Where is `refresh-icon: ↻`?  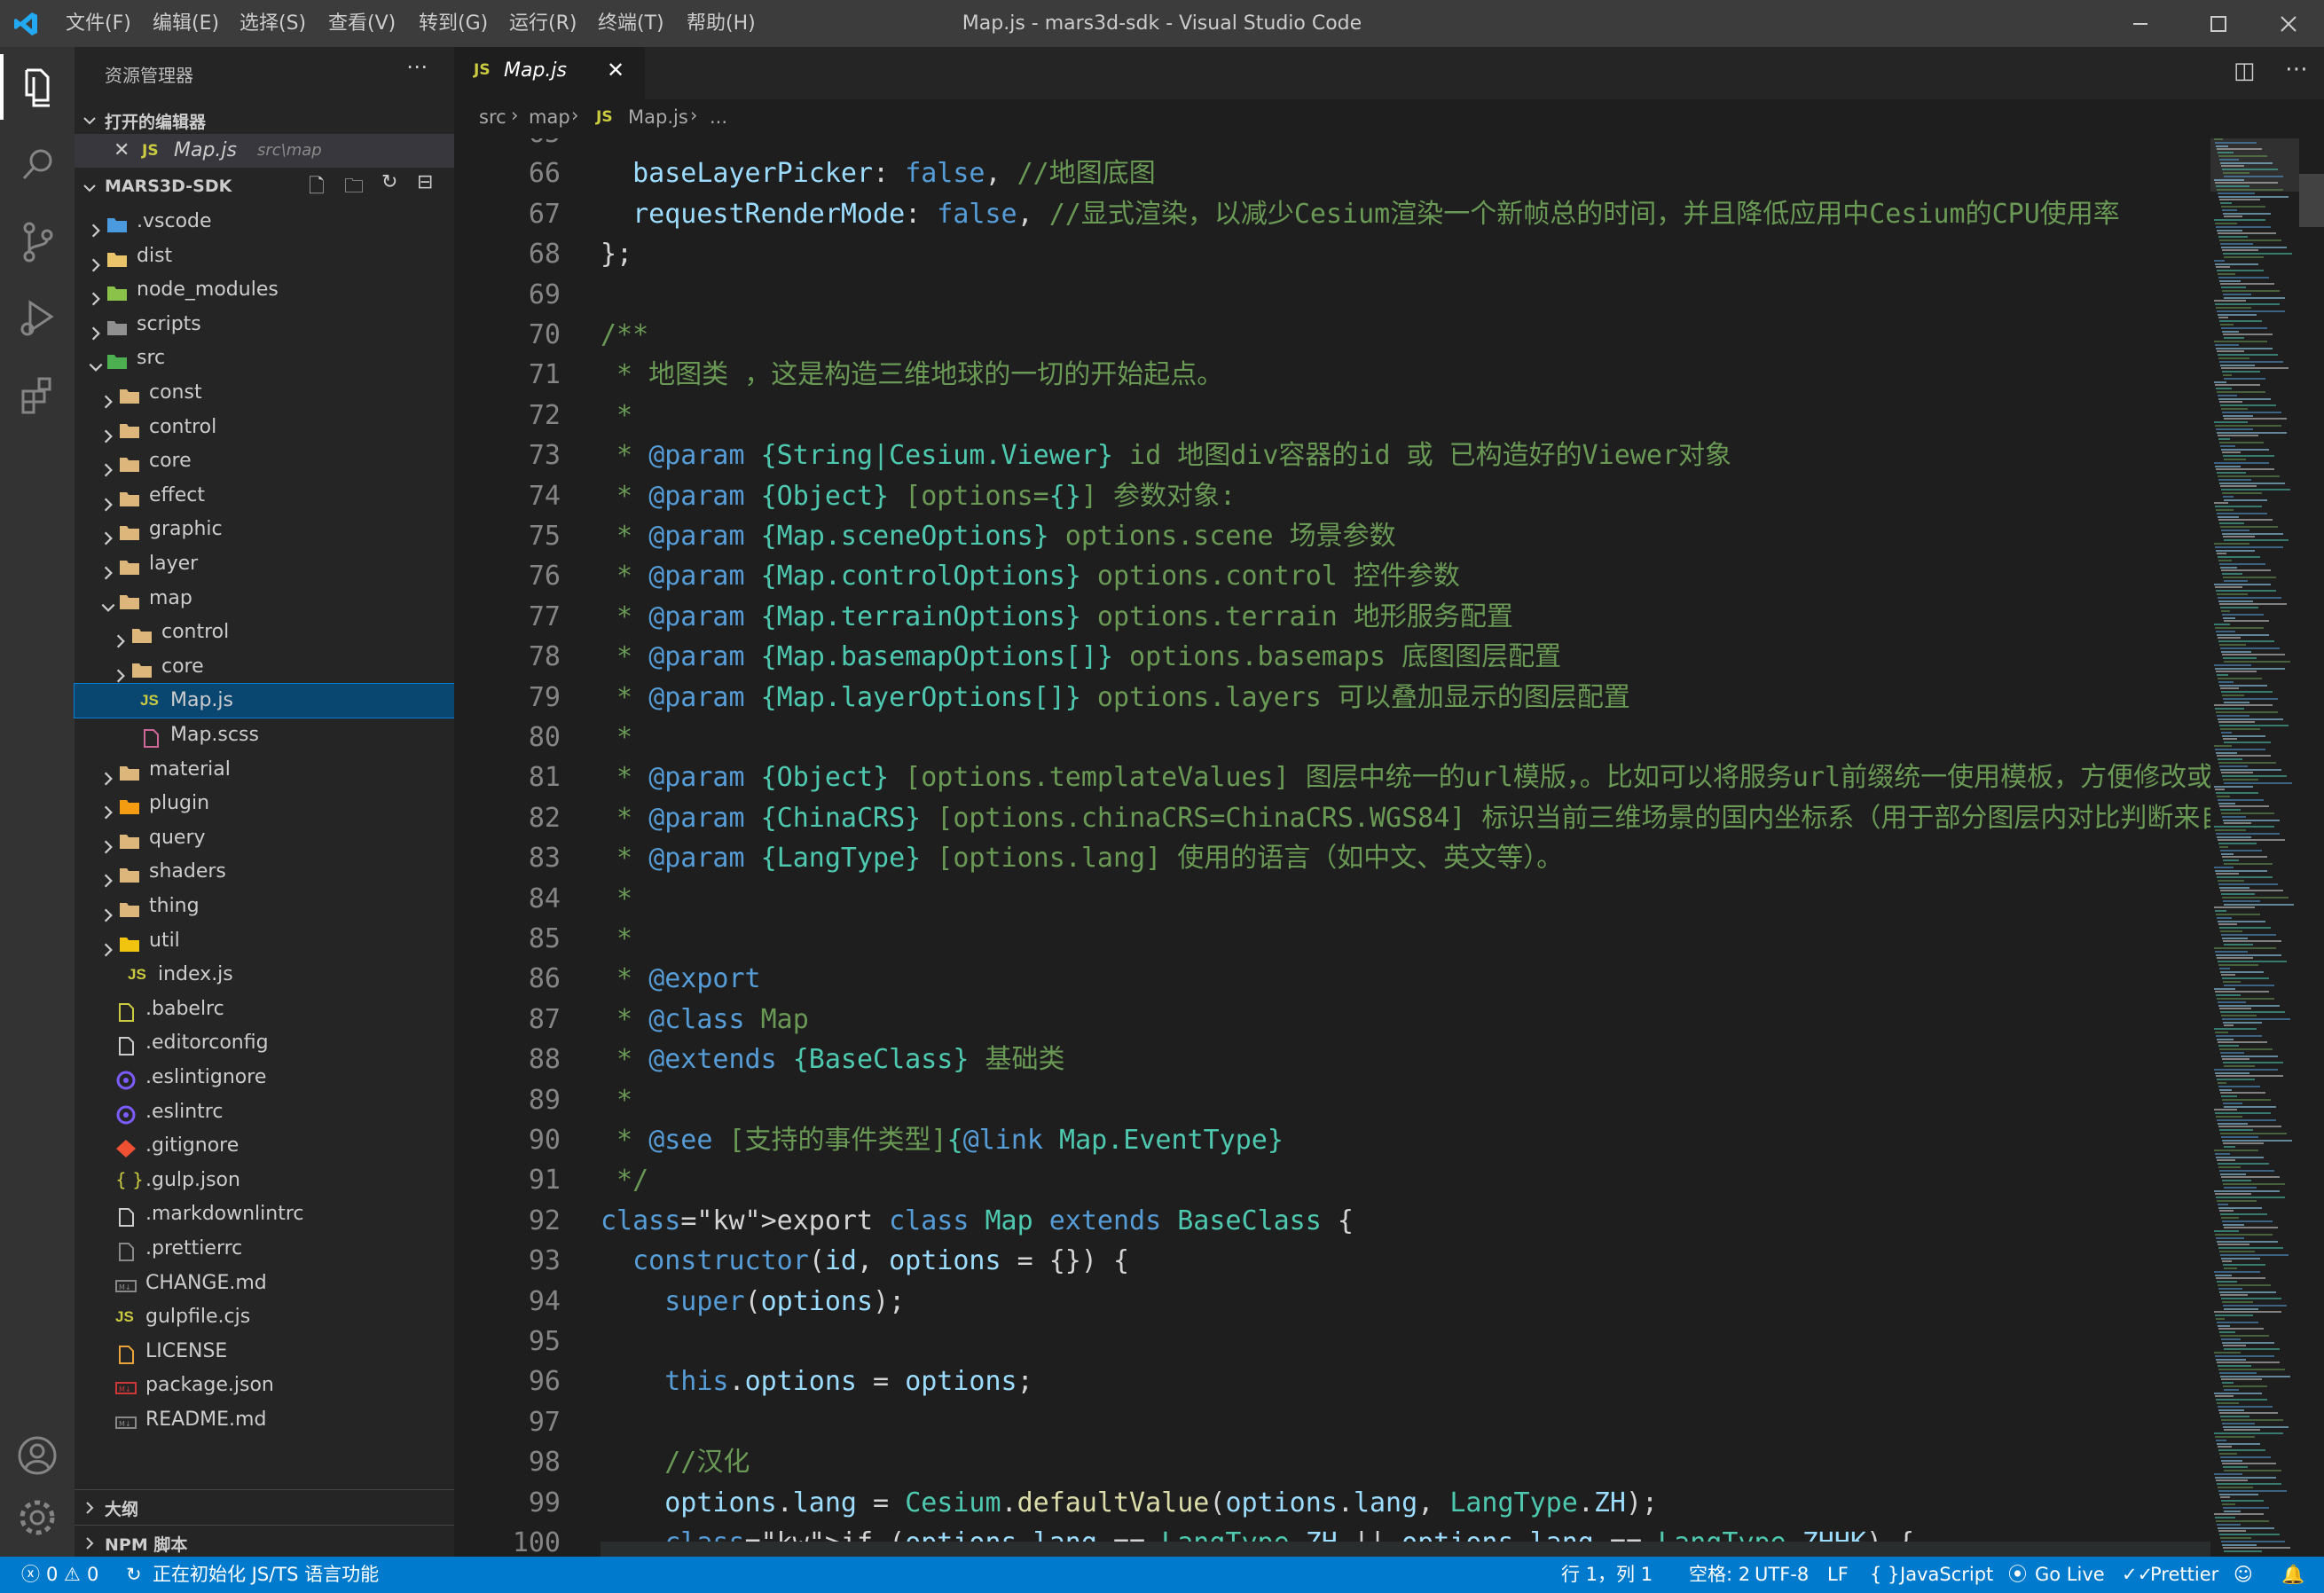 refresh-icon: ↻ is located at coordinates (389, 182).